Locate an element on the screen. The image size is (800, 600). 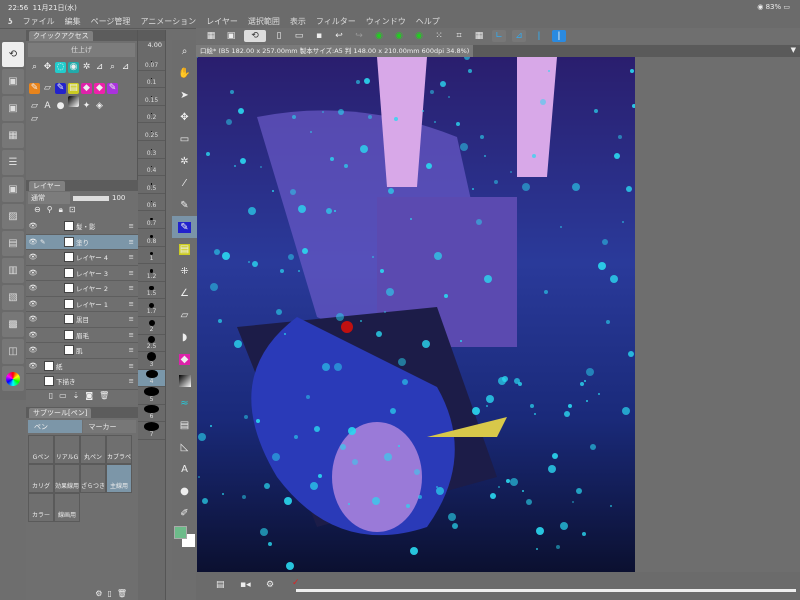
pen-pressure-icon: ǀ is located at coordinates (539, 36).